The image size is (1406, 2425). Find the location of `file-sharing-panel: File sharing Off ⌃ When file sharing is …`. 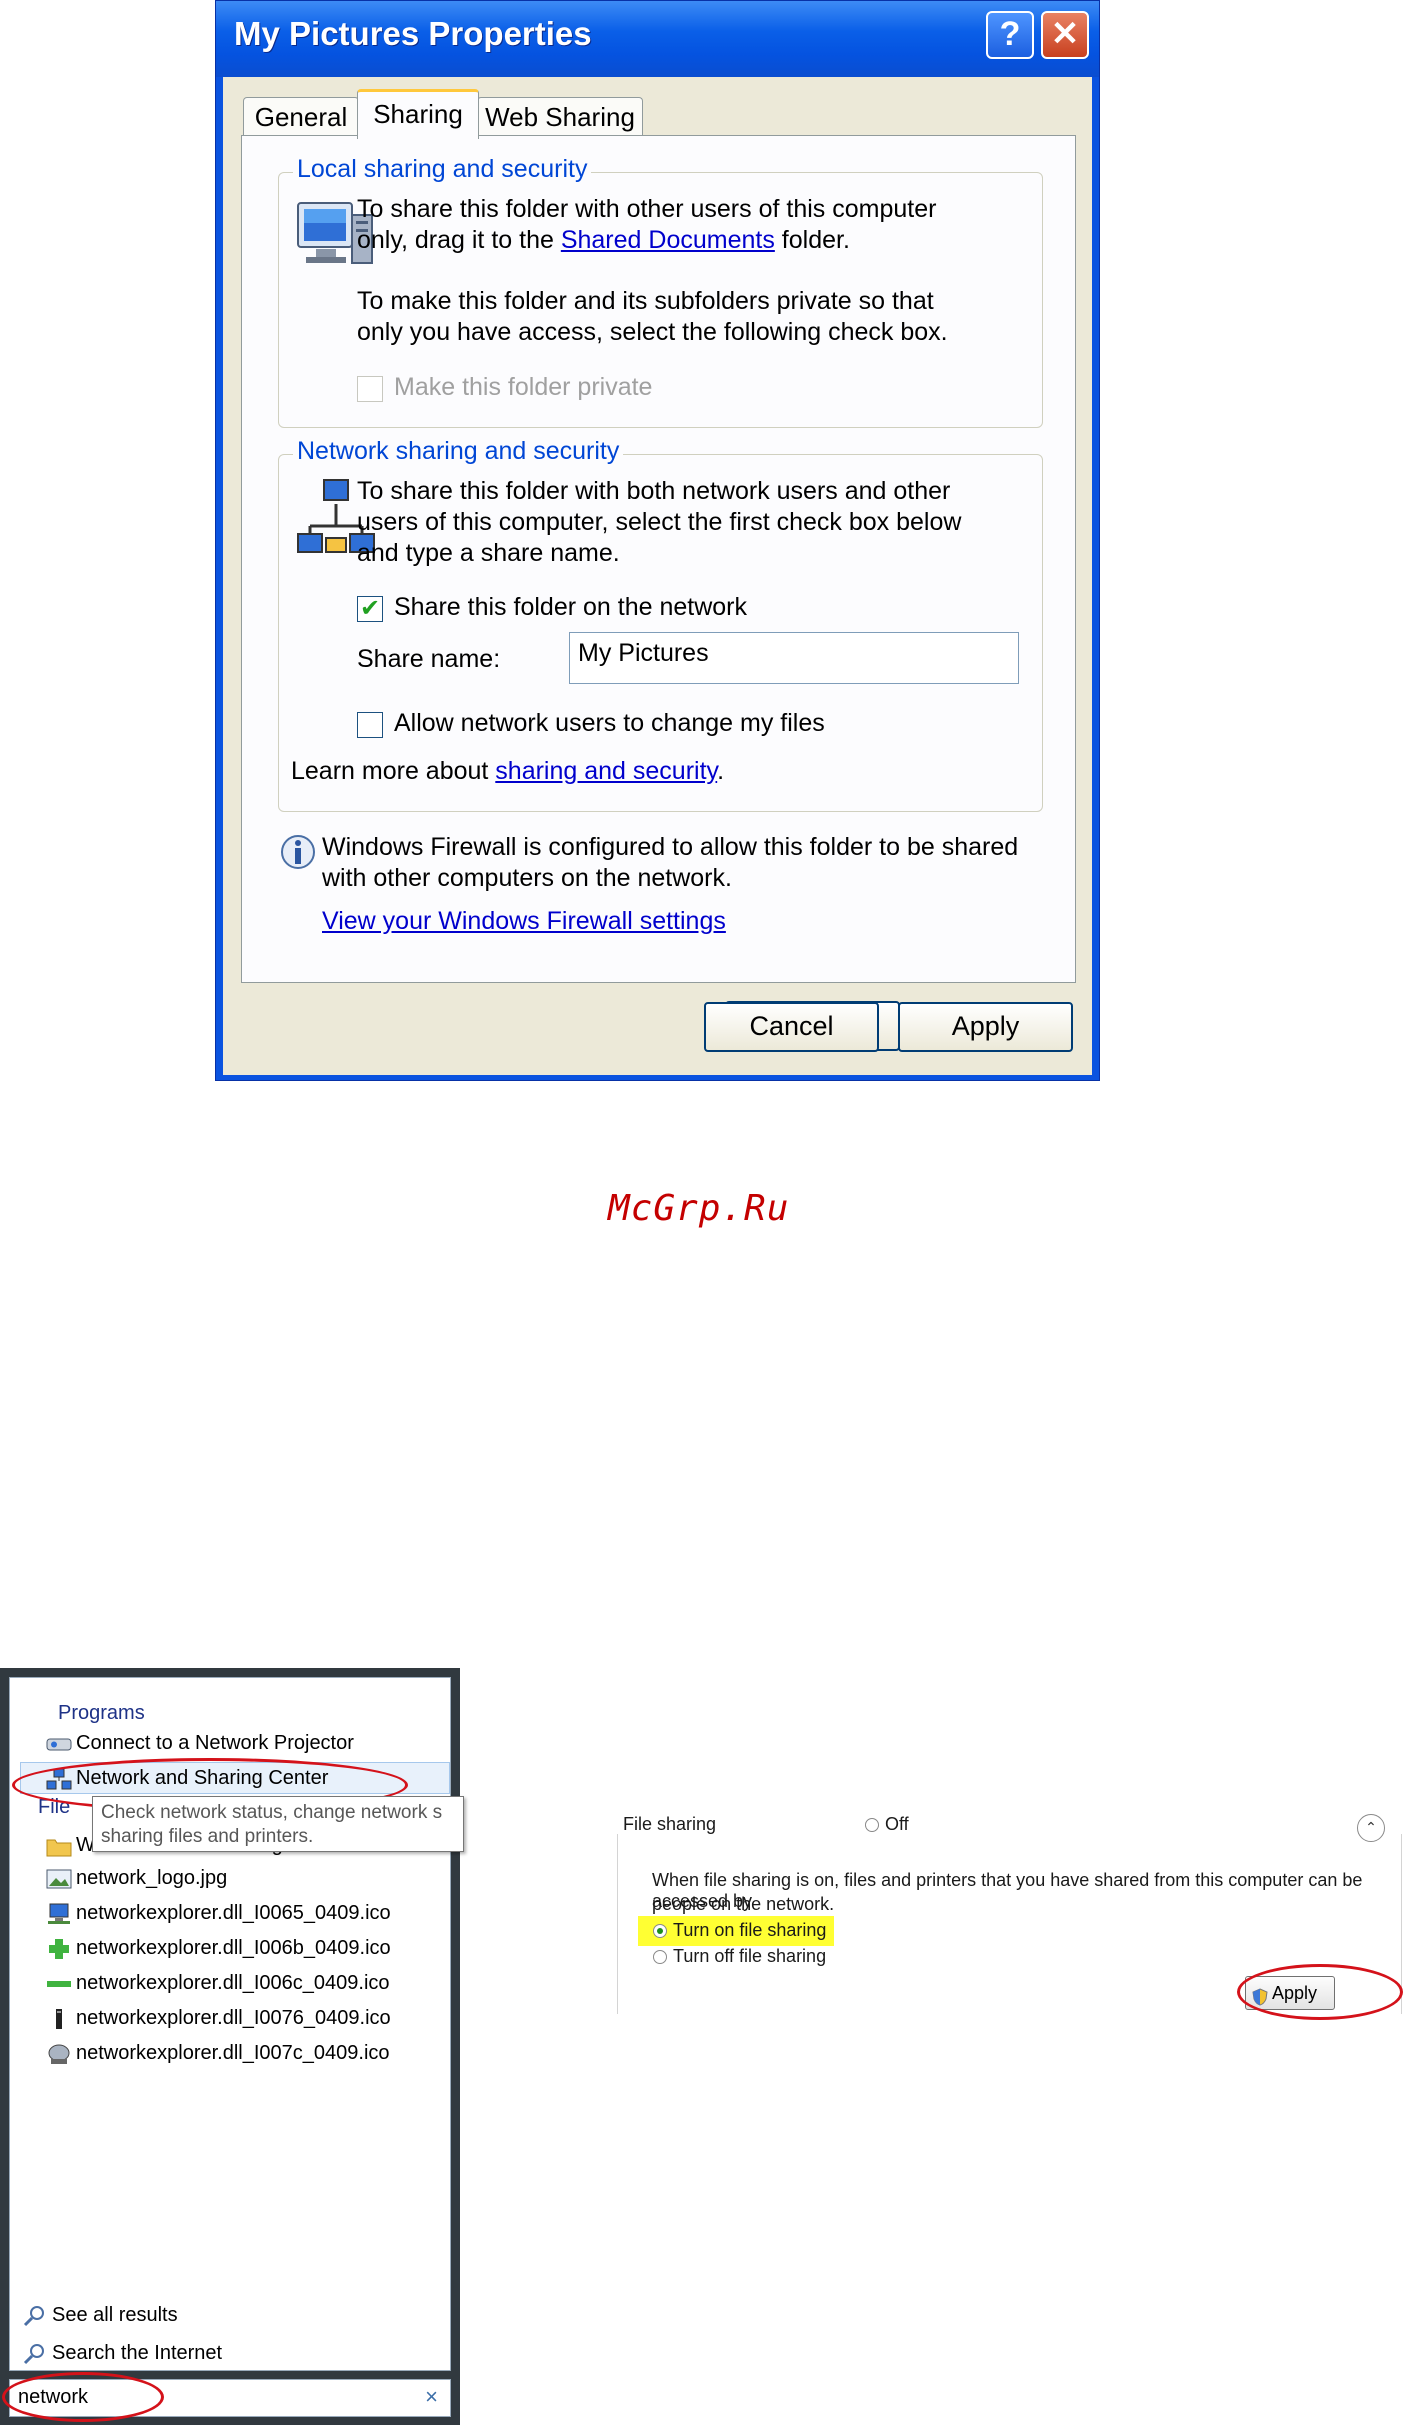

file-sharing-panel: File sharing Off ⌃ When file sharing is … is located at coordinates (1011, 1906).